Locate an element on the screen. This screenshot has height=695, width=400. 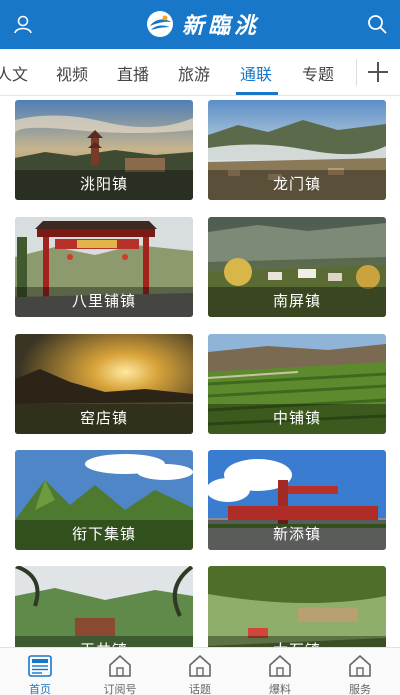
channel-tabs: 人文 视频 直播 旅游 通联 专题 is located at coordinates (200, 72).